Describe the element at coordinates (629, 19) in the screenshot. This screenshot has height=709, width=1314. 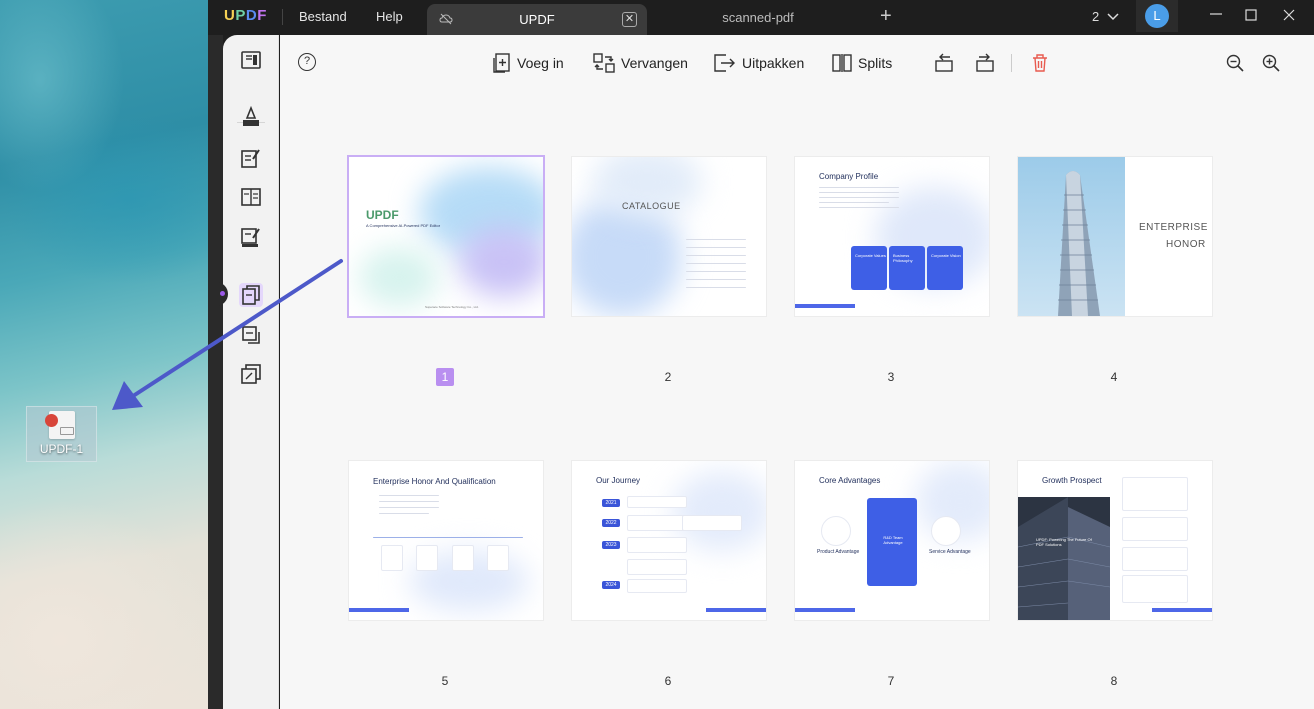
I see `tab-close-button: ✕` at that location.